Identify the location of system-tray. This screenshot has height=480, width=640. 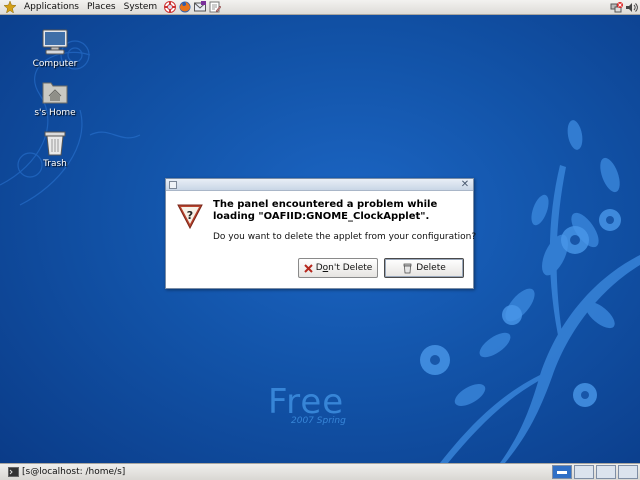
(624, 7).